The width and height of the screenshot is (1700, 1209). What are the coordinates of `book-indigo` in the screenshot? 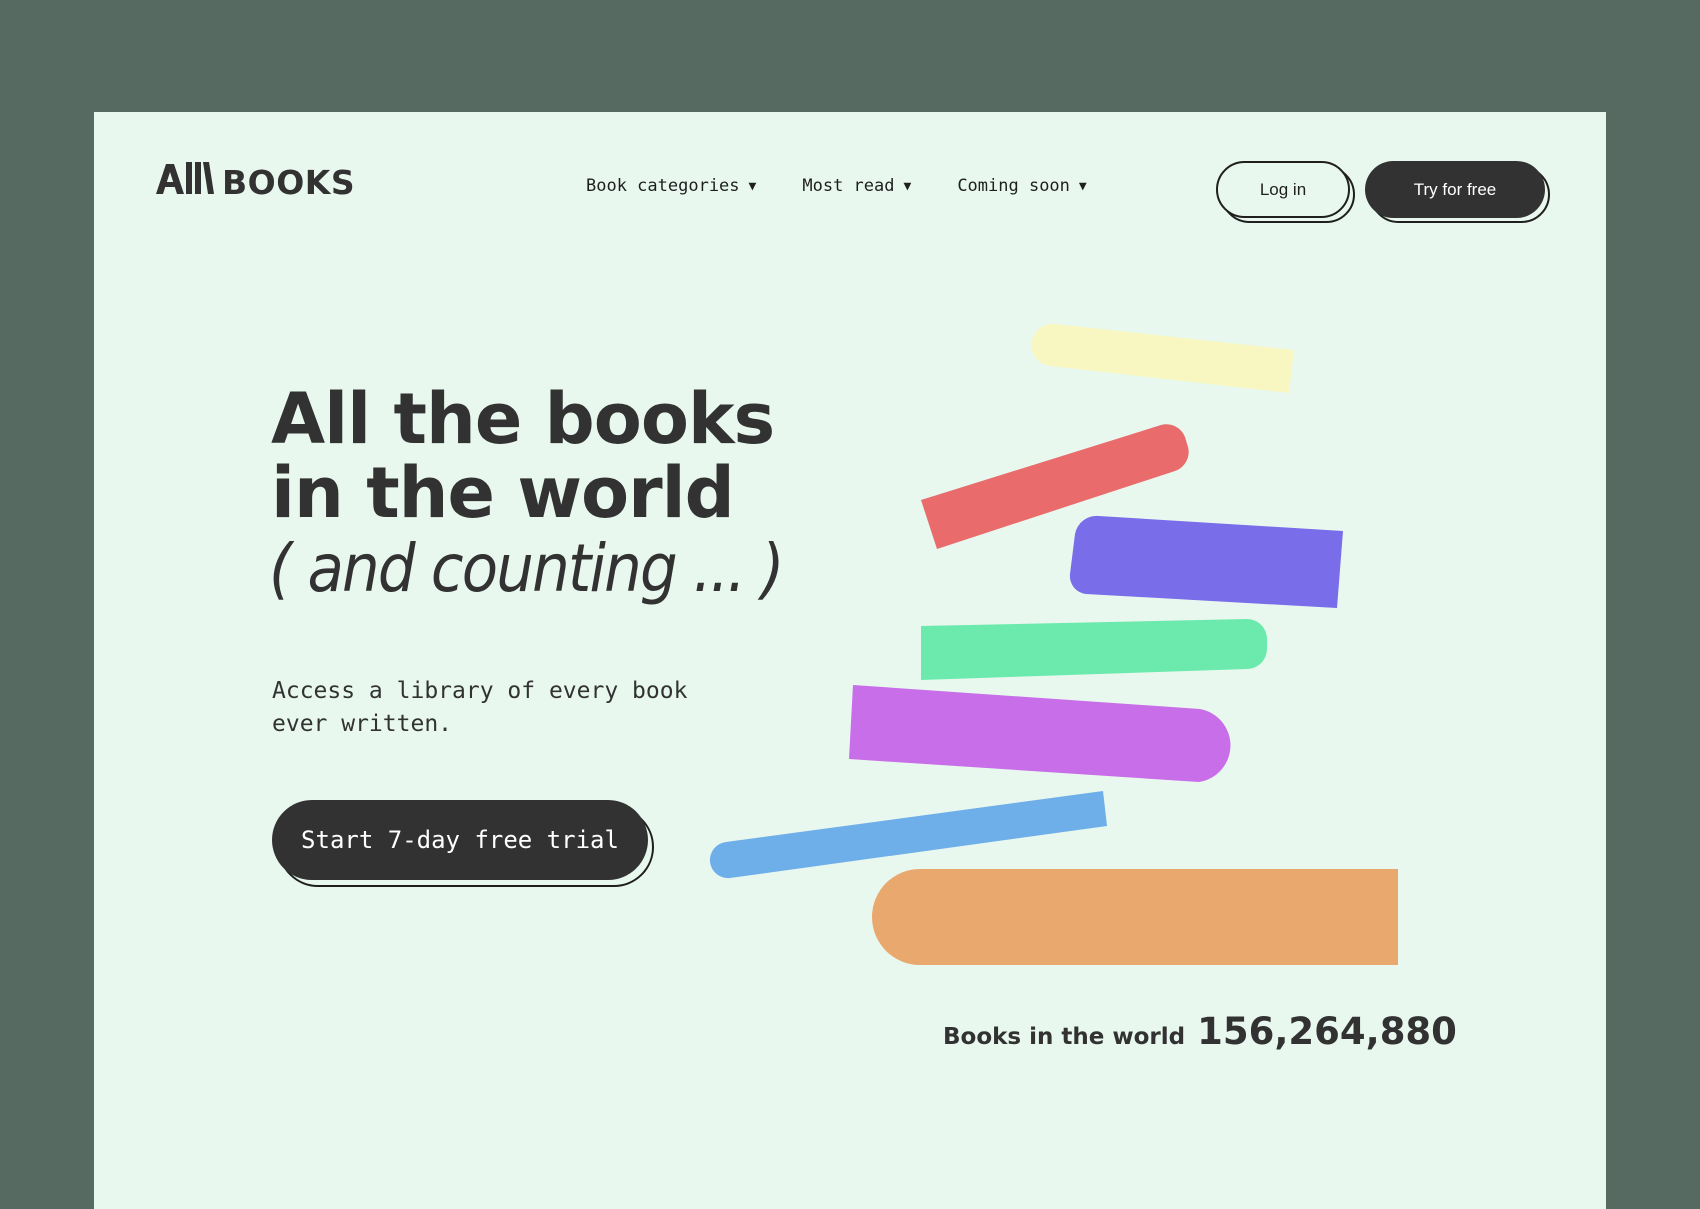 It's located at (1206, 561).